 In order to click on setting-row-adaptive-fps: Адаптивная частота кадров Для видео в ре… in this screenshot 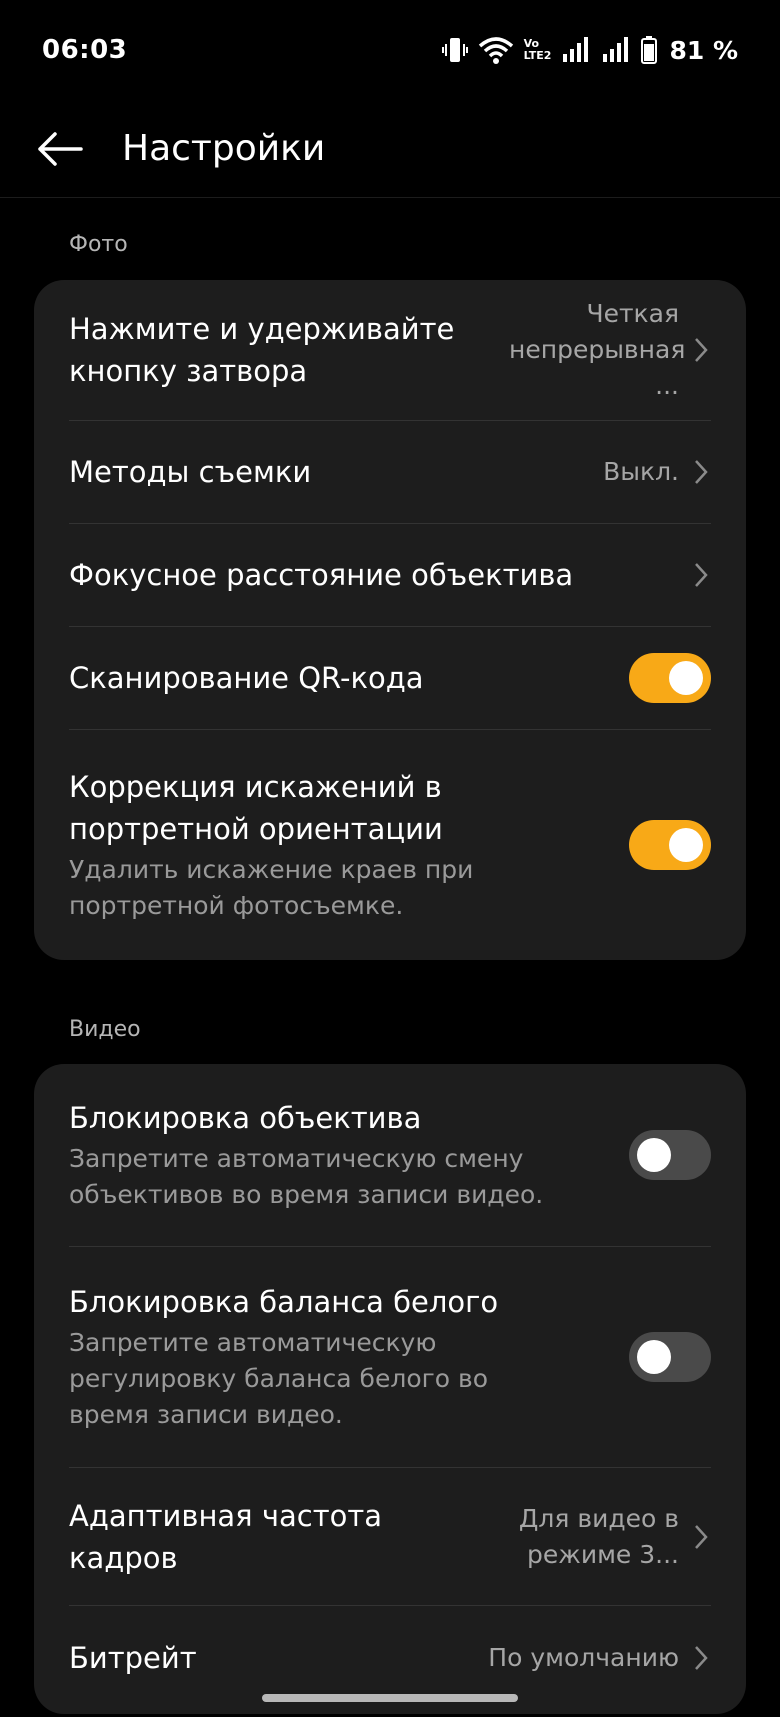, I will do `click(390, 1537)`.